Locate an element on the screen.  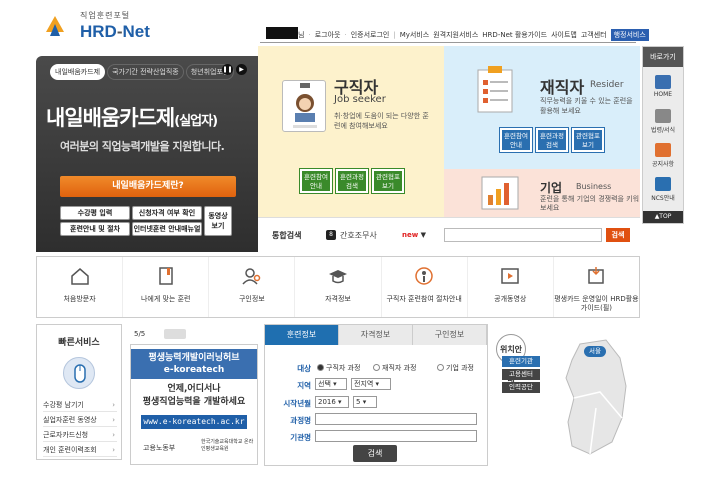
fast-service-title: 빠른서비스 is located at coordinates (79, 343).